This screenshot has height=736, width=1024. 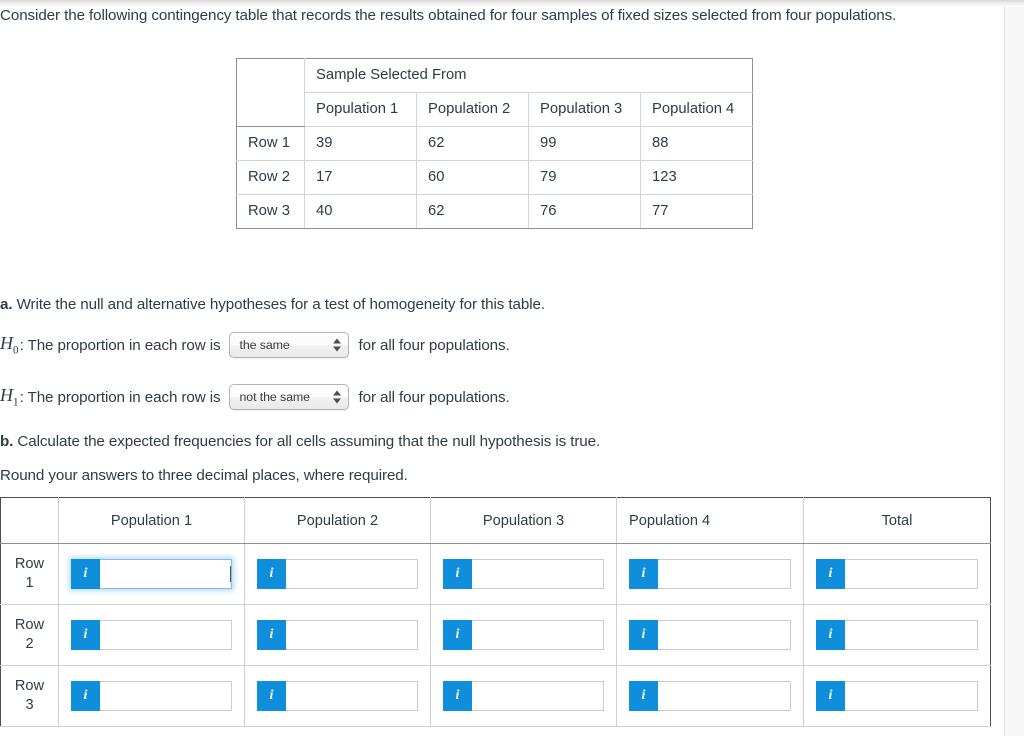 What do you see at coordinates (270, 92) in the screenshot?
I see `contingency-corner-cell` at bounding box center [270, 92].